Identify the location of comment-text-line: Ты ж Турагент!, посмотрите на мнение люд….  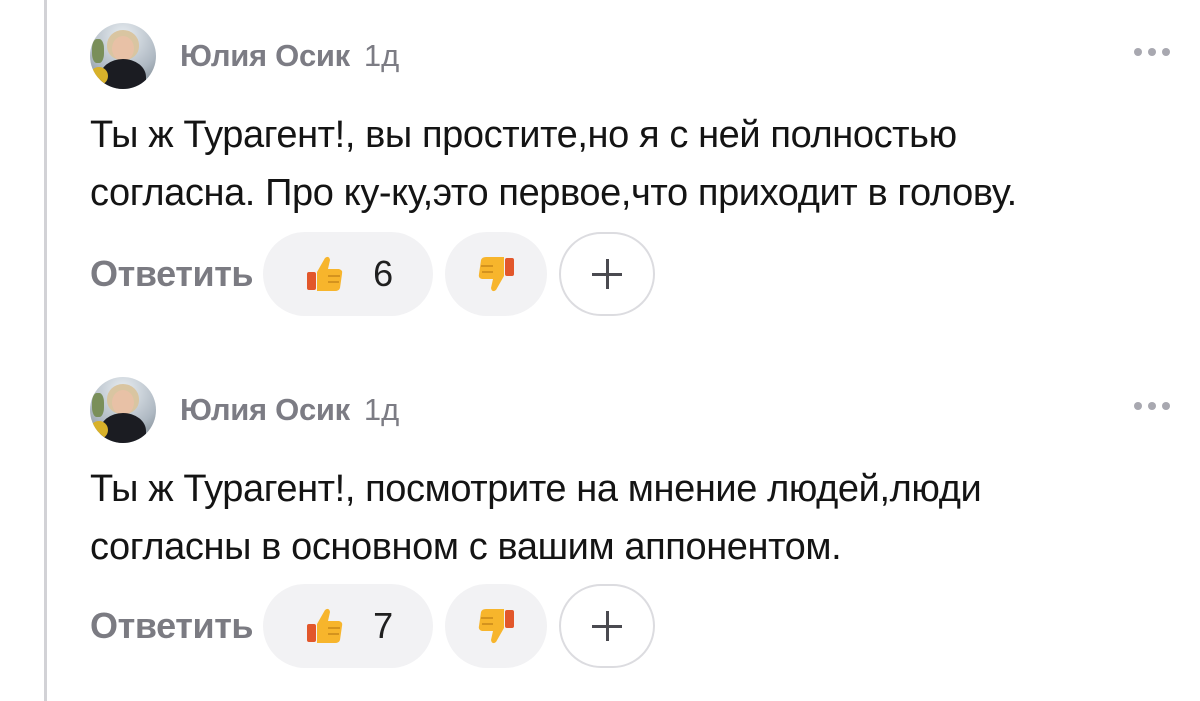
(536, 489).